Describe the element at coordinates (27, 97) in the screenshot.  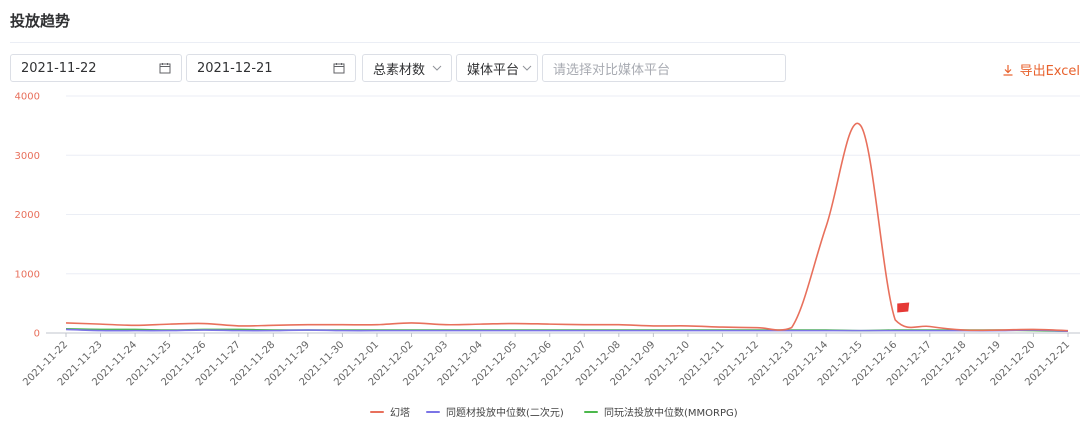
I see `y-tick-label: 4000` at that location.